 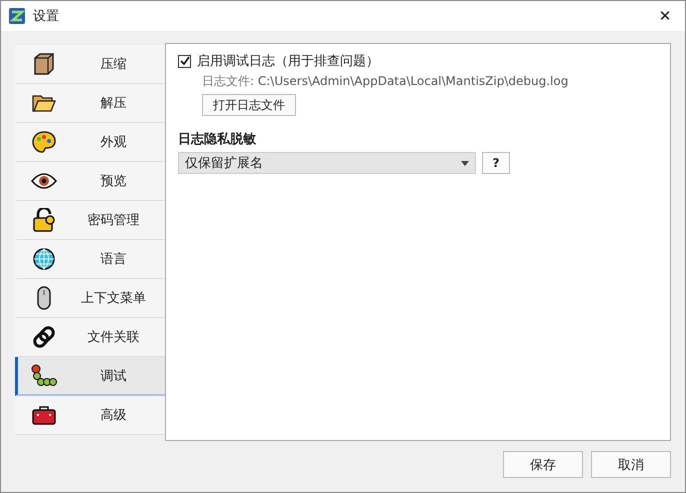 What do you see at coordinates (17, 16) in the screenshot?
I see `app-logo-icon` at bounding box center [17, 16].